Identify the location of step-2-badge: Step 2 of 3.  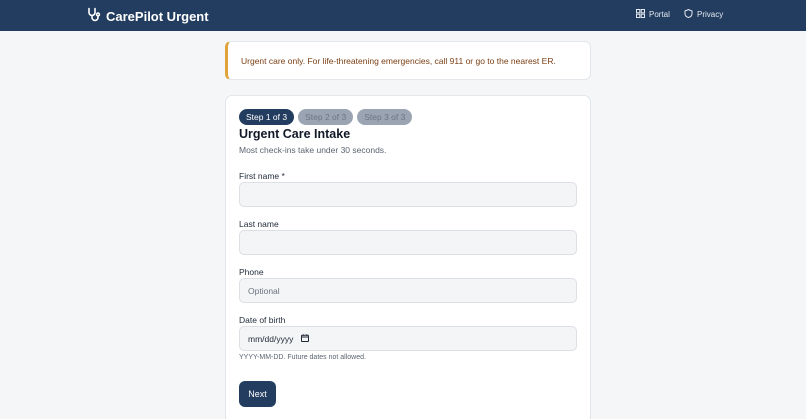
(326, 117).